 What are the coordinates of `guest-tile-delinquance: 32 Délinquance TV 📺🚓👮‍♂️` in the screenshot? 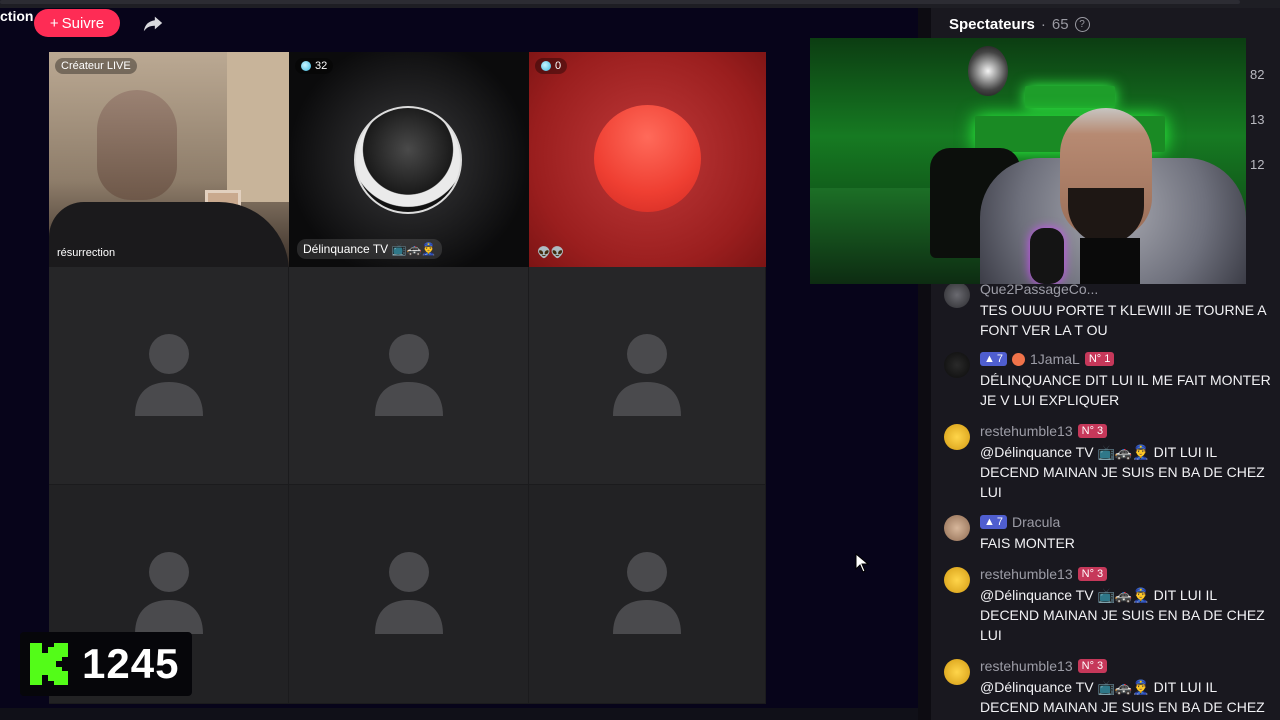 It's located at (409, 159).